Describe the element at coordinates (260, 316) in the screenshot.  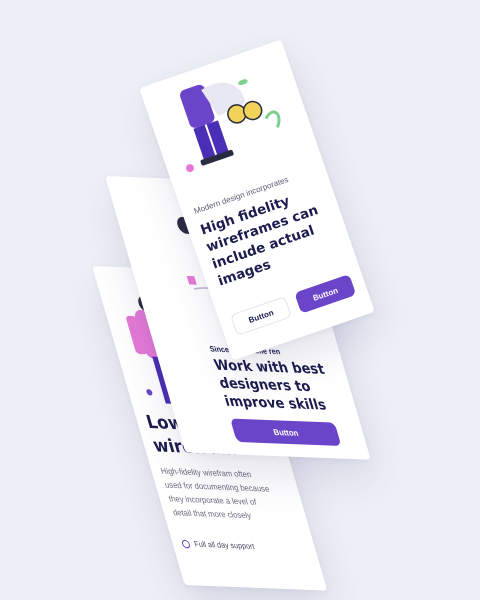
I see `front-outline-button: Button` at that location.